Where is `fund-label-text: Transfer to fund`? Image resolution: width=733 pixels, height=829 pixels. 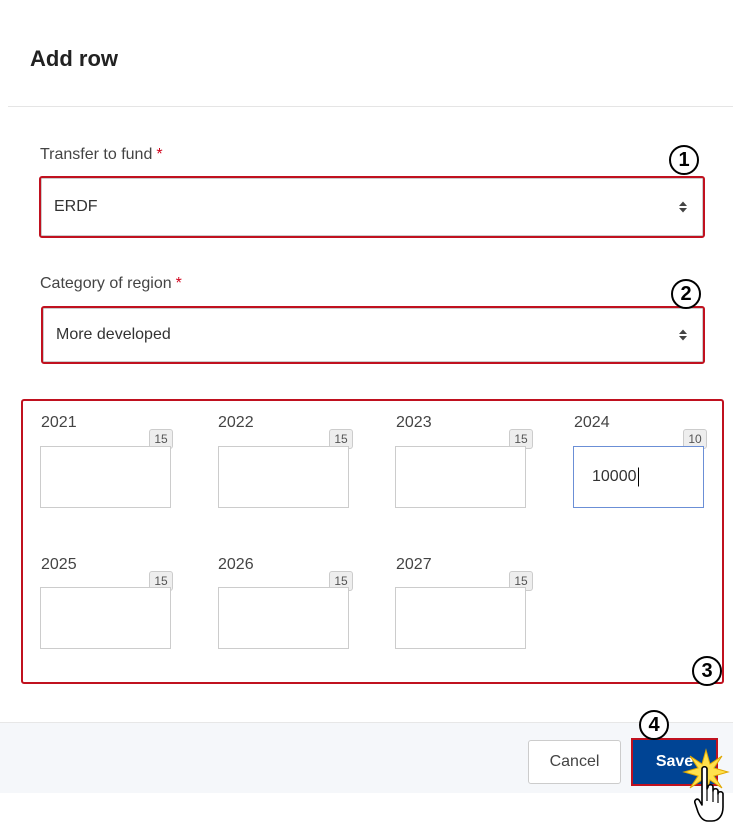 fund-label-text: Transfer to fund is located at coordinates (96, 154).